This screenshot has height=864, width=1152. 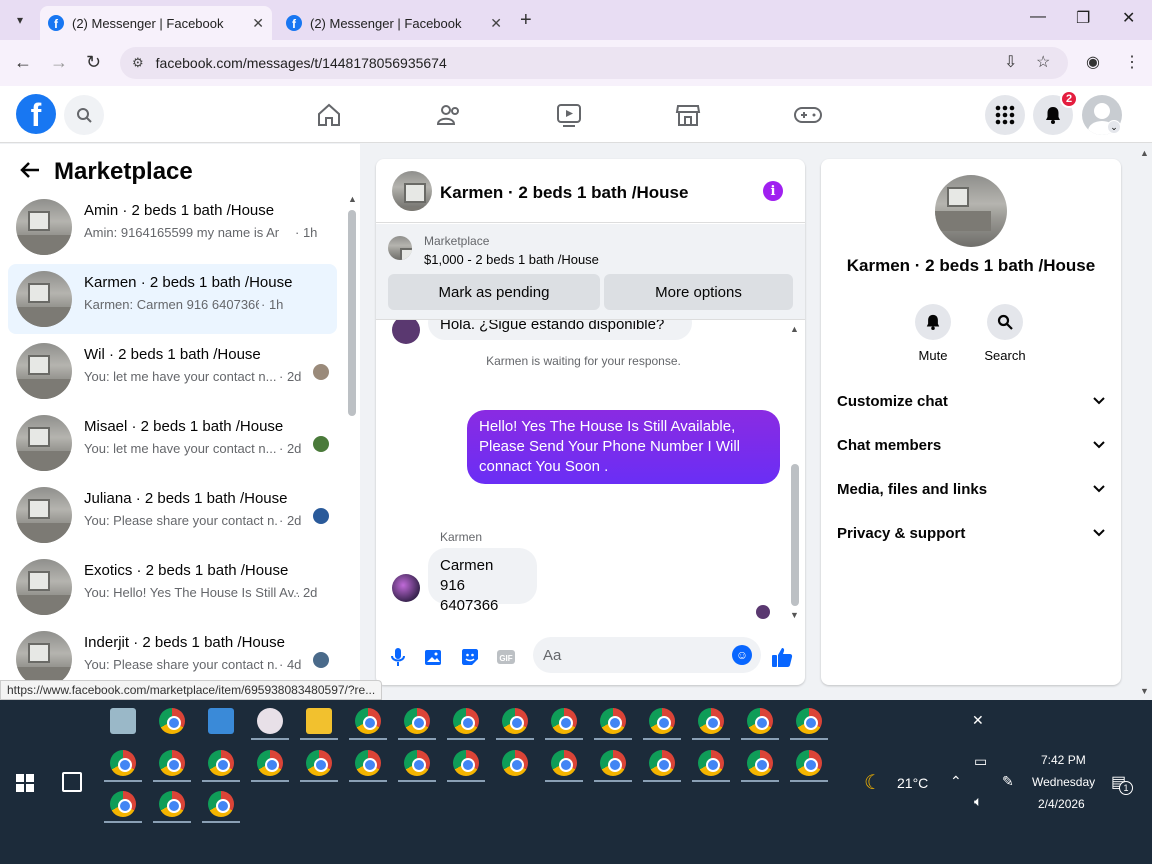 I want to click on mute-button: Mute, so click(x=933, y=333).